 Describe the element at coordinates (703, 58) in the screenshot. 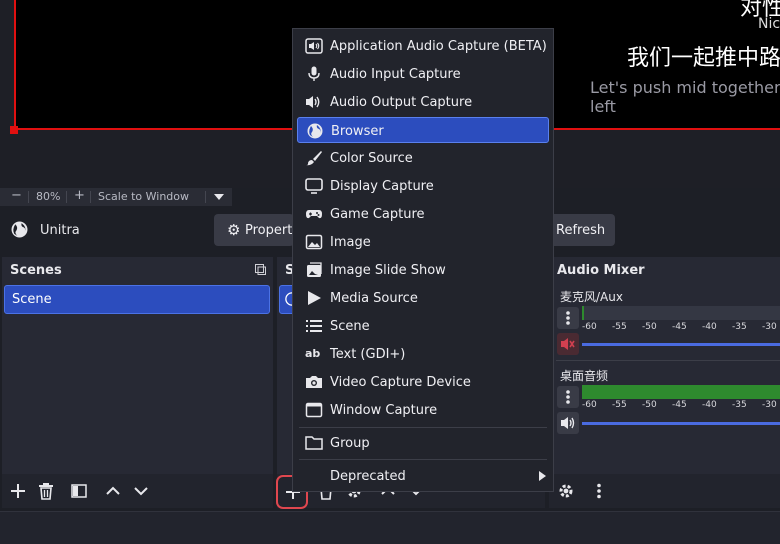

I see `overlay-chinese-line: 我们一起推中路` at that location.